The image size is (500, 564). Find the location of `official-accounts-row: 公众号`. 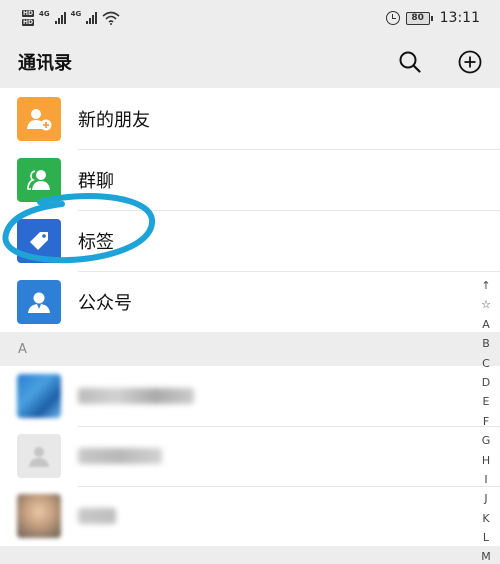

official-accounts-row: 公众号 is located at coordinates (250, 301).